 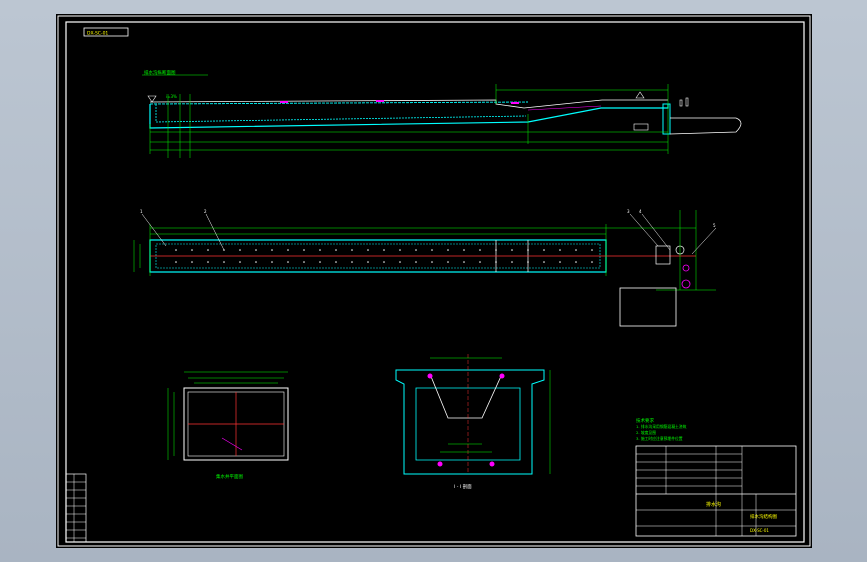 I want to click on title-block: 排水沟 排水沟结构图 DX-SC-01, so click(x=716, y=491).